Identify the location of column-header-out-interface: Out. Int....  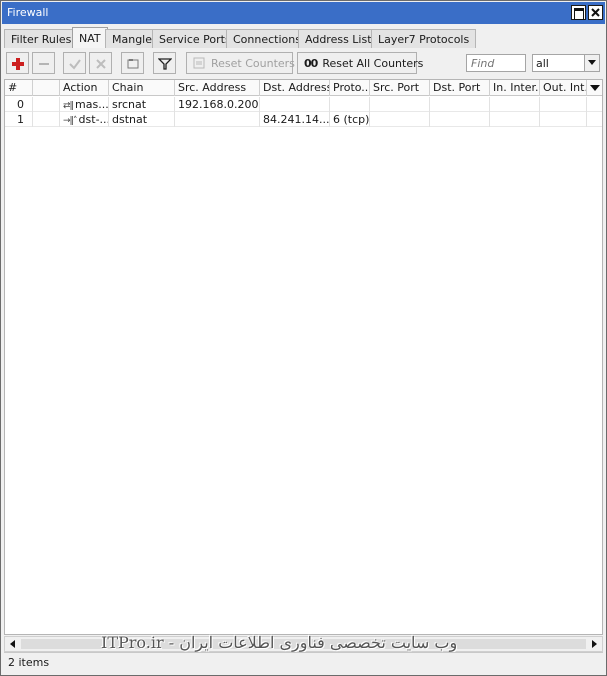
(563, 88).